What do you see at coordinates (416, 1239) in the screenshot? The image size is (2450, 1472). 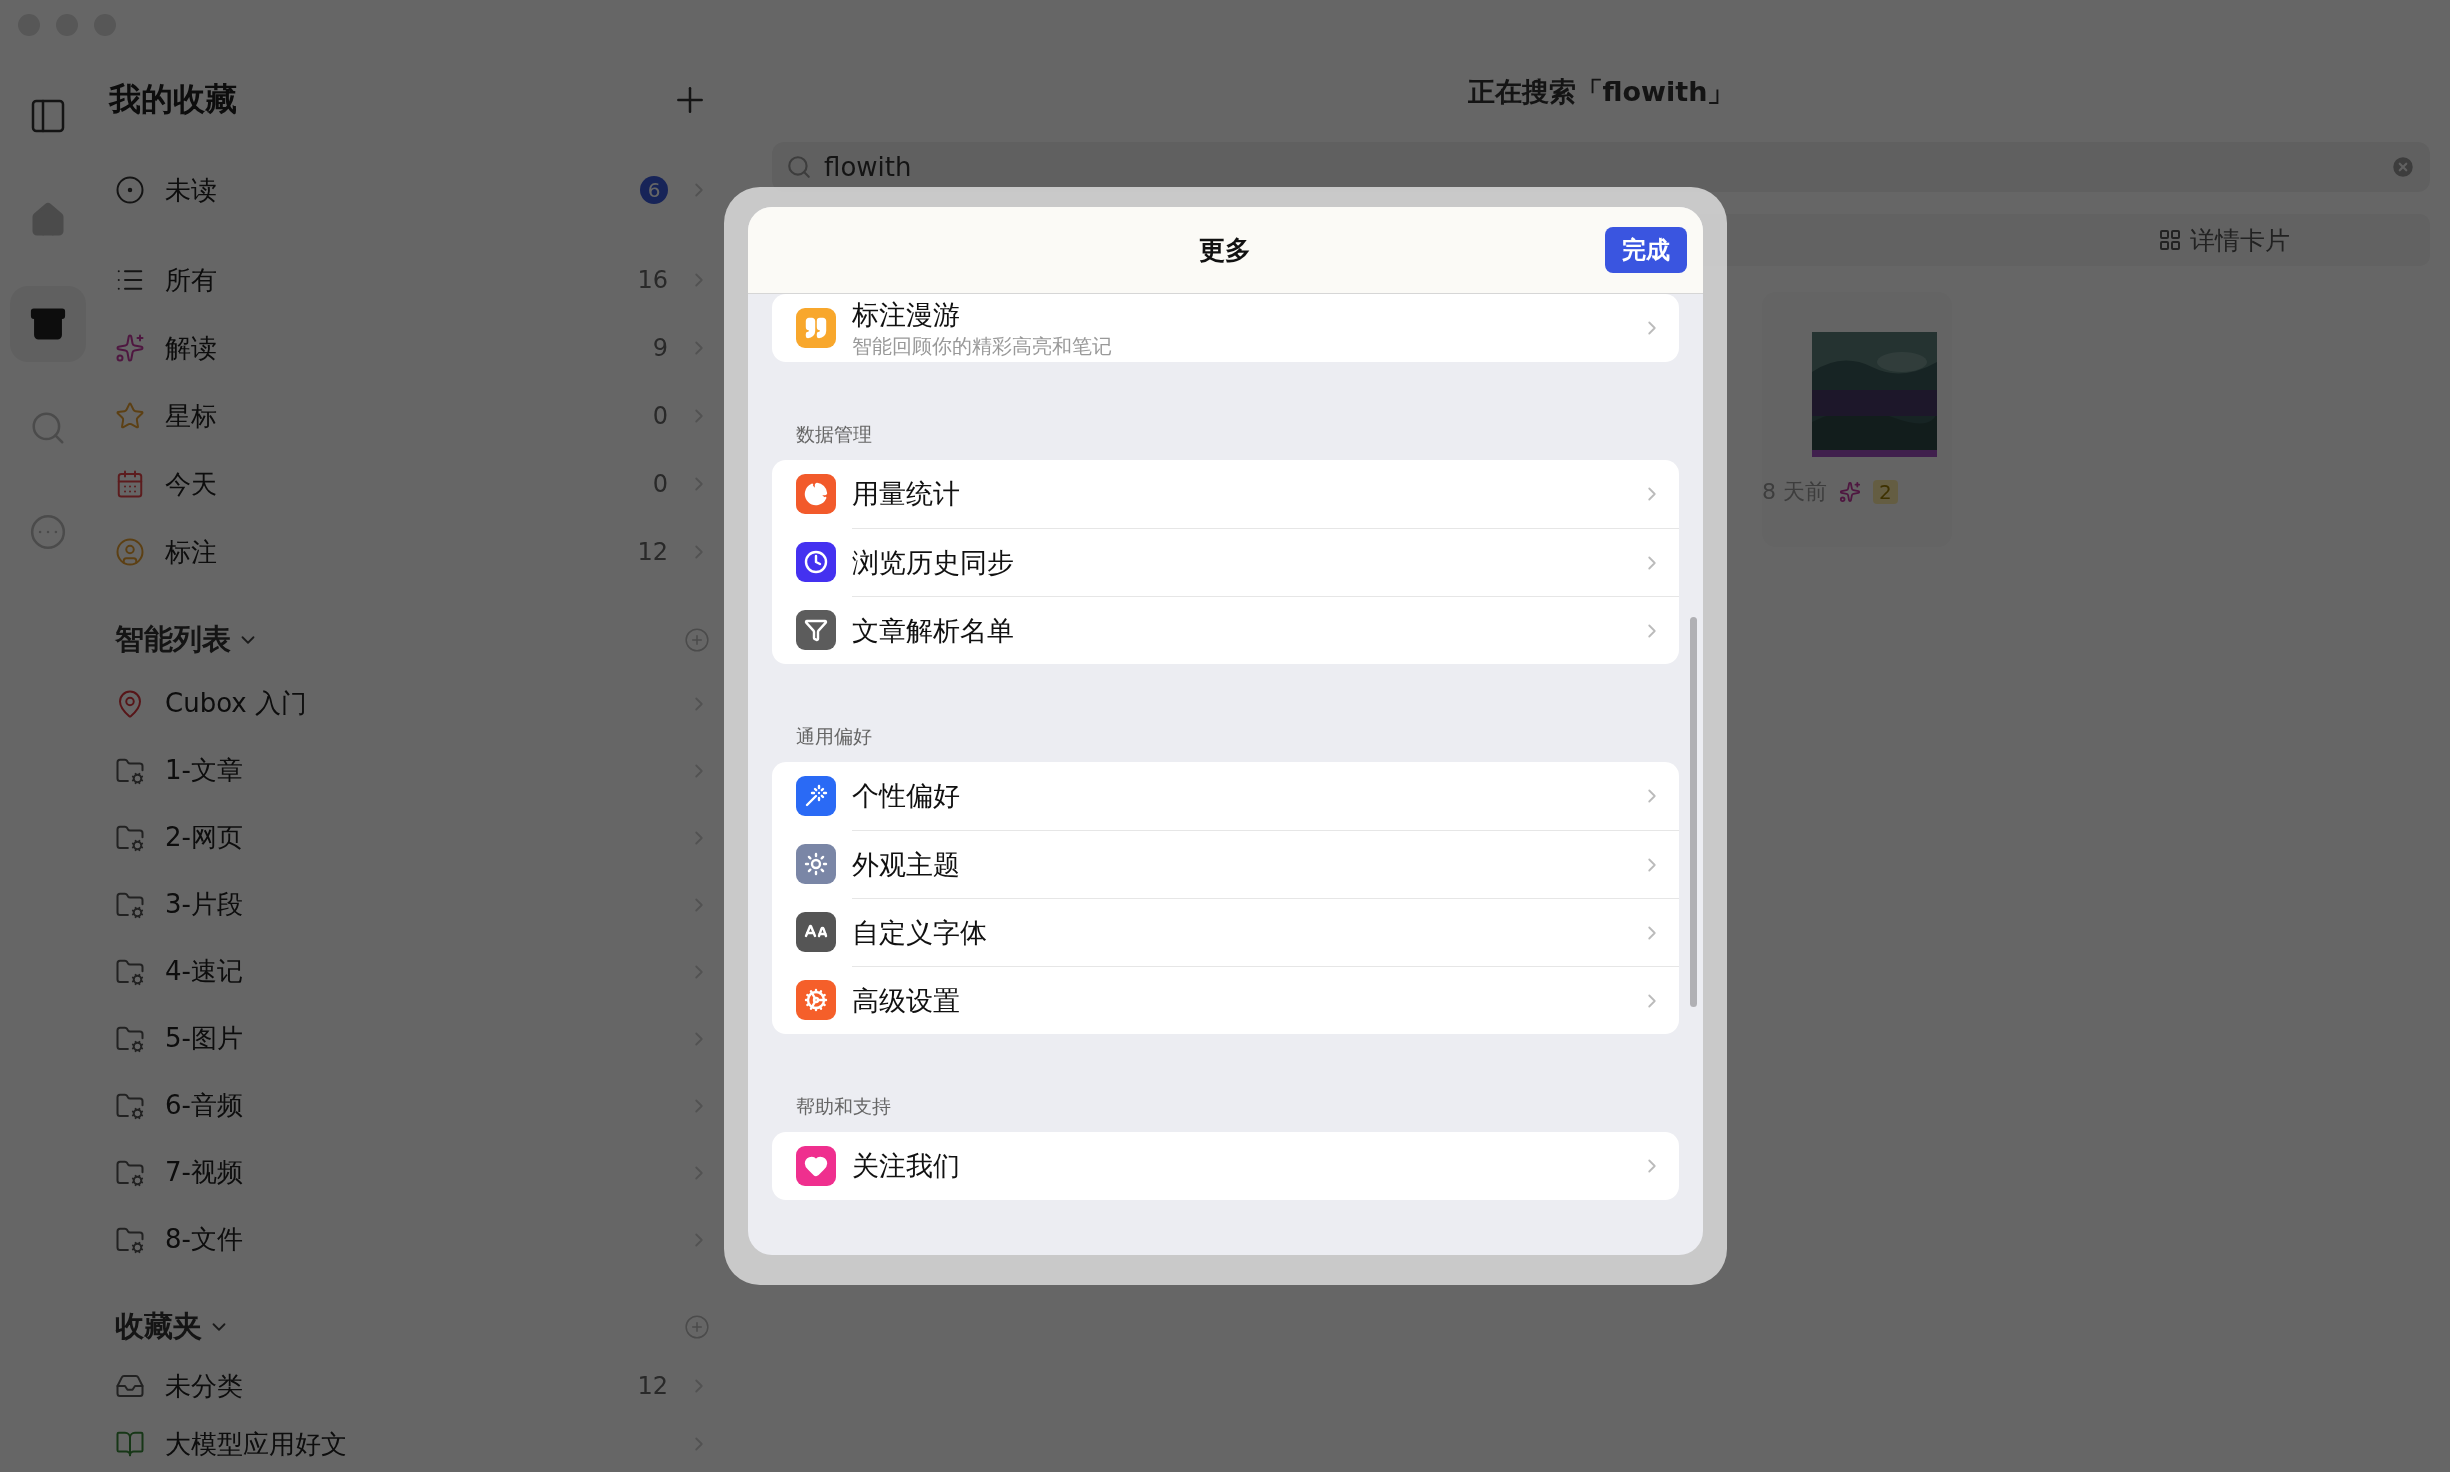 I see `sidebar-item: 8-文件` at bounding box center [416, 1239].